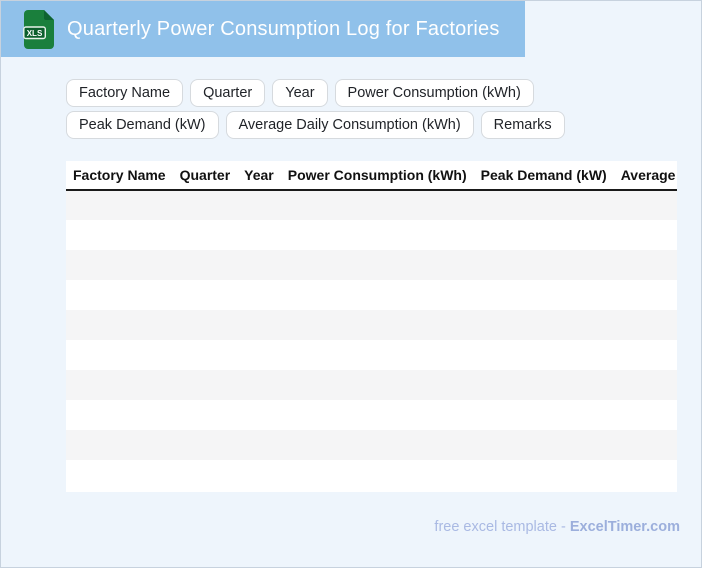  What do you see at coordinates (35, 32) in the screenshot?
I see `svg-text: XLS` at bounding box center [35, 32].